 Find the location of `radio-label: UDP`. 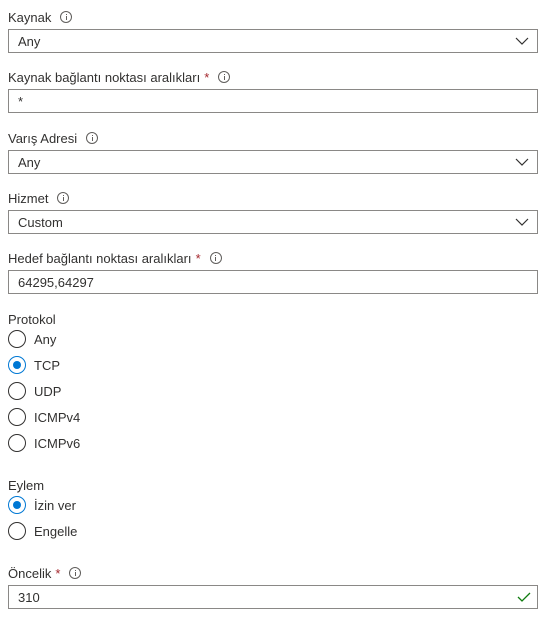

radio-label: UDP is located at coordinates (48, 391).